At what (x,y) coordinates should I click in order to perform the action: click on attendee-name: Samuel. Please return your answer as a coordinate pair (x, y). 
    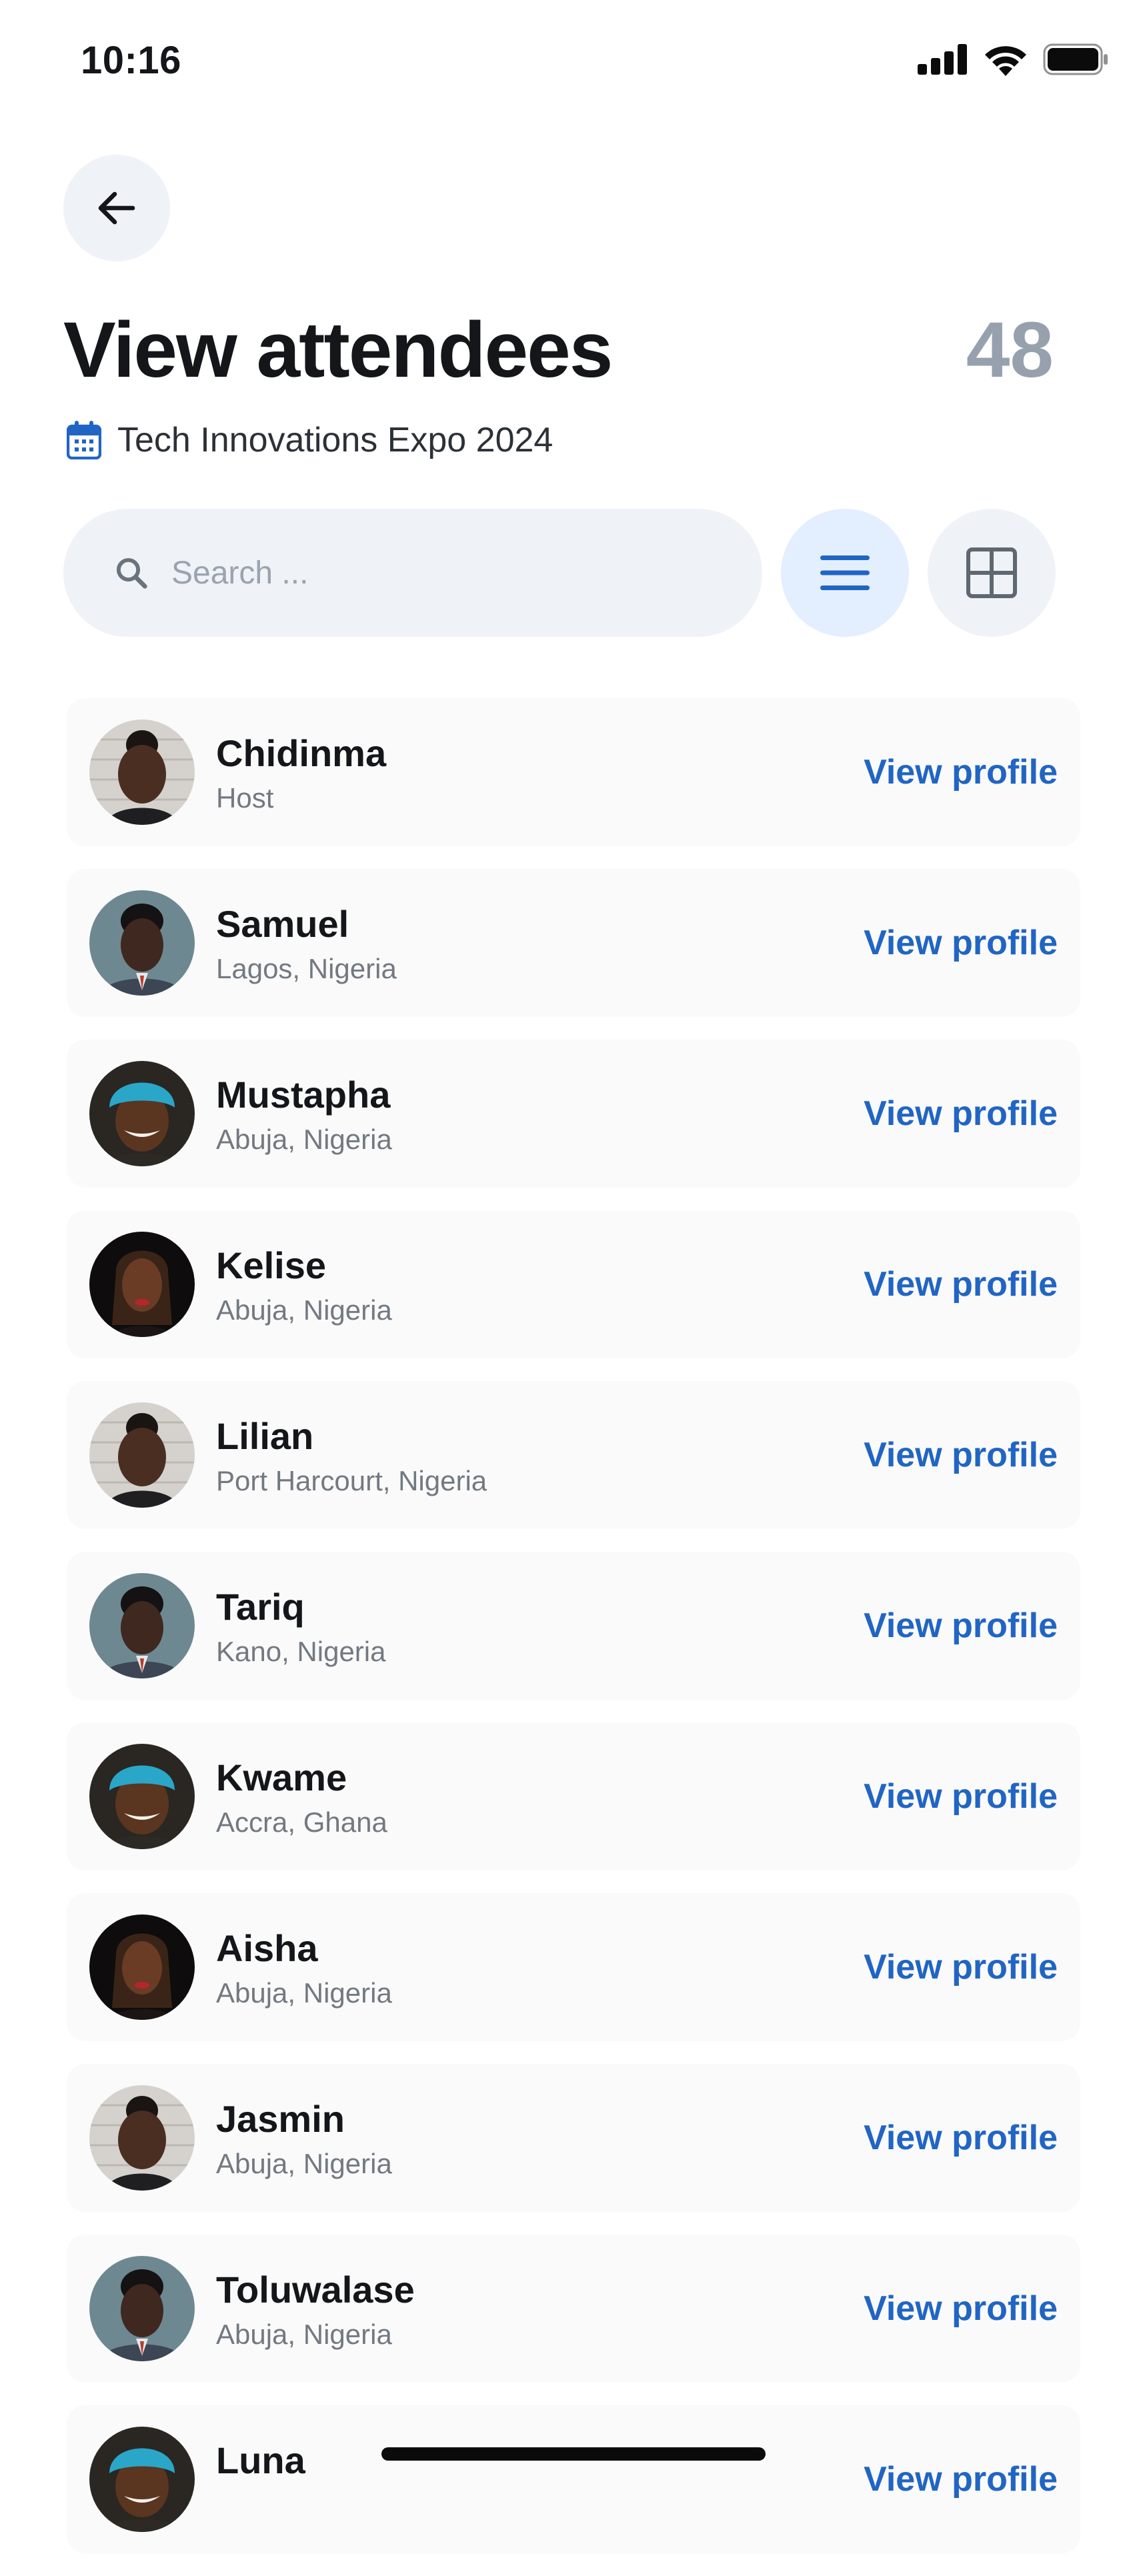
    Looking at the image, I should click on (282, 924).